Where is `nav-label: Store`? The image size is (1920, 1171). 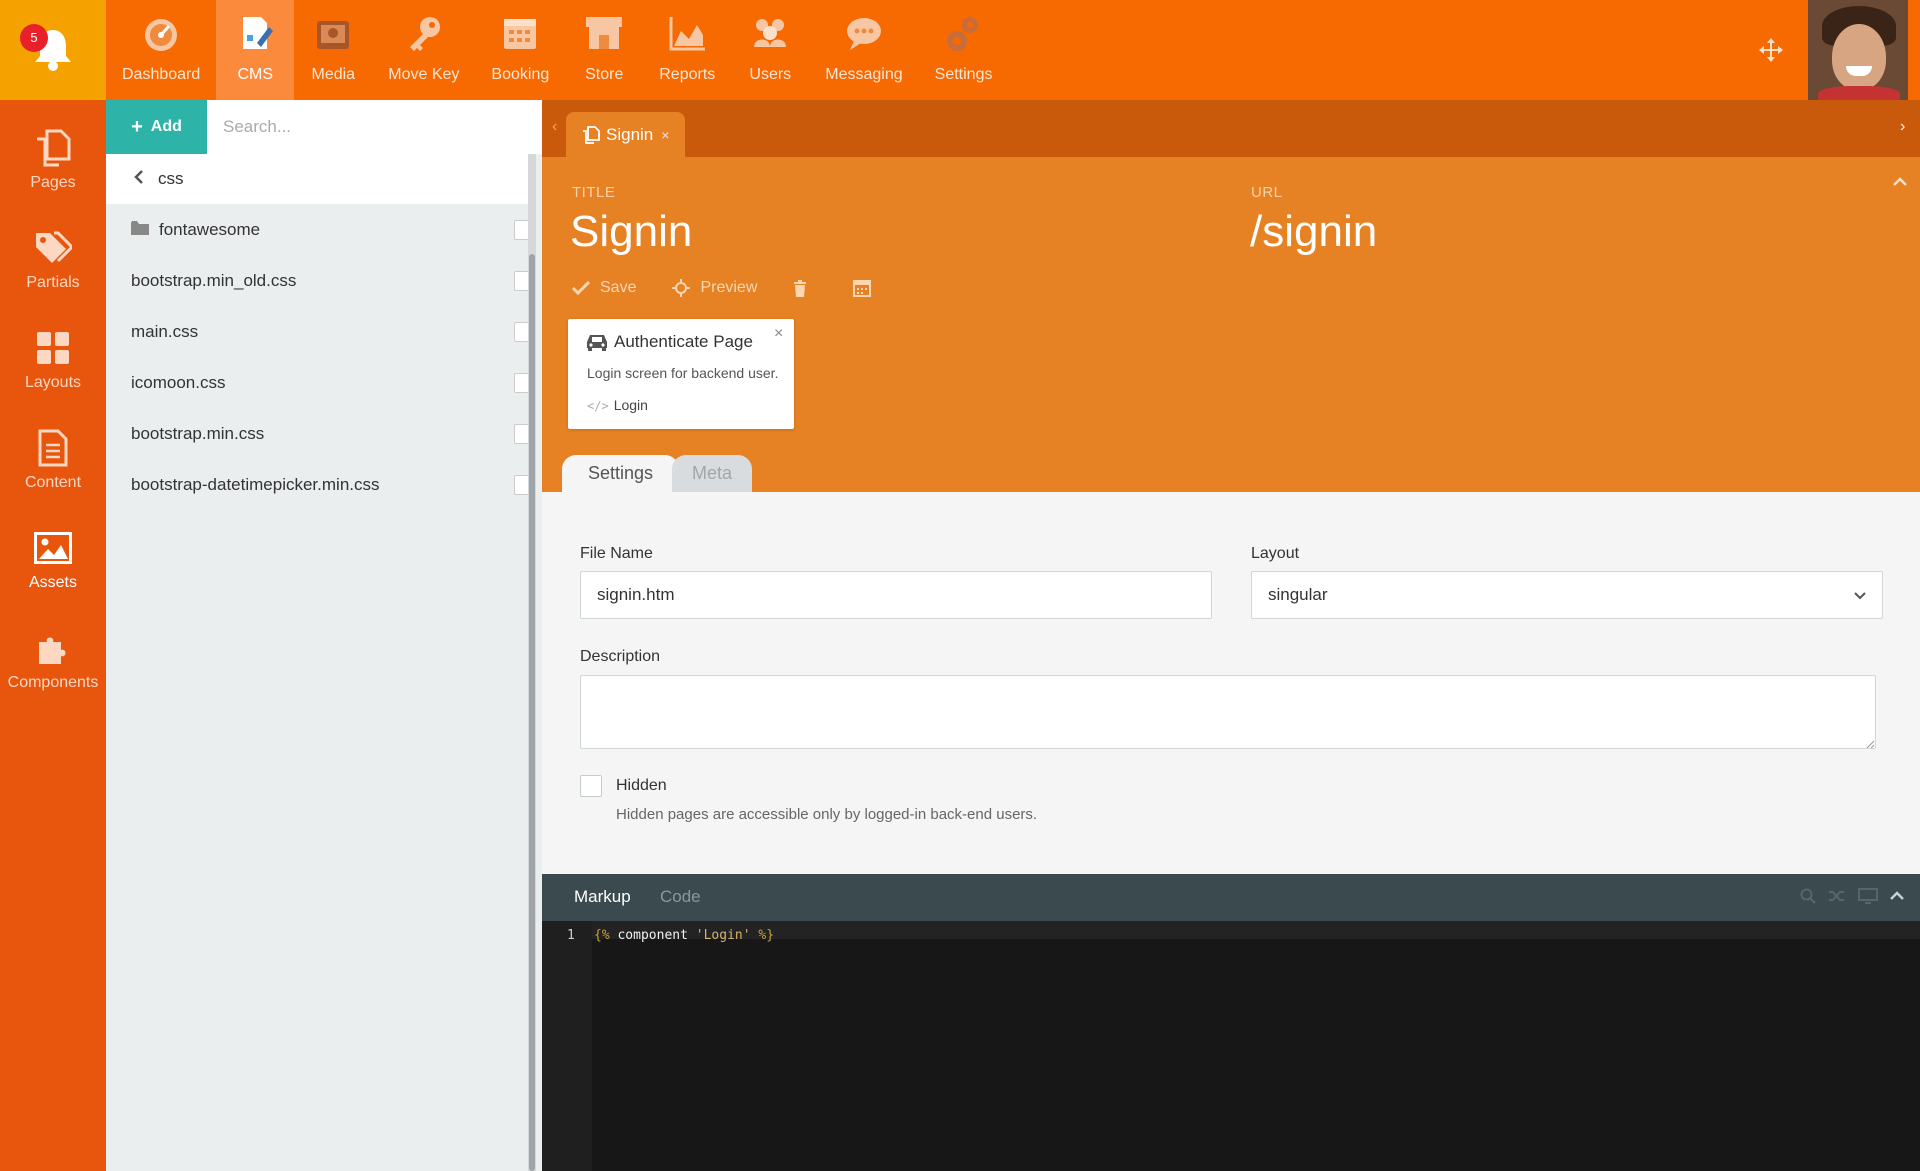 nav-label: Store is located at coordinates (604, 74).